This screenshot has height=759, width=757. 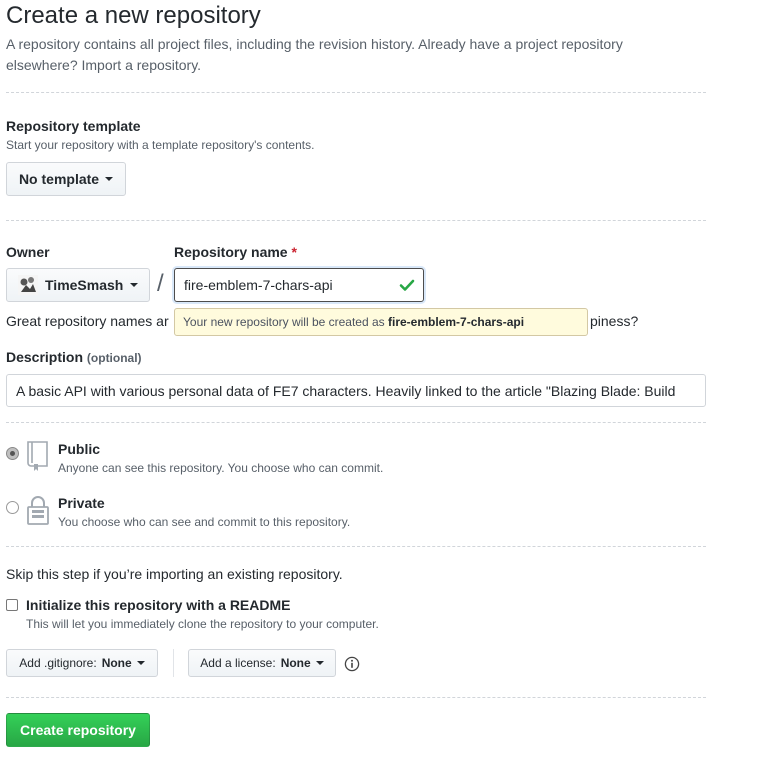 What do you see at coordinates (158, 605) in the screenshot?
I see `readme-label: Initialize this repository with a README` at bounding box center [158, 605].